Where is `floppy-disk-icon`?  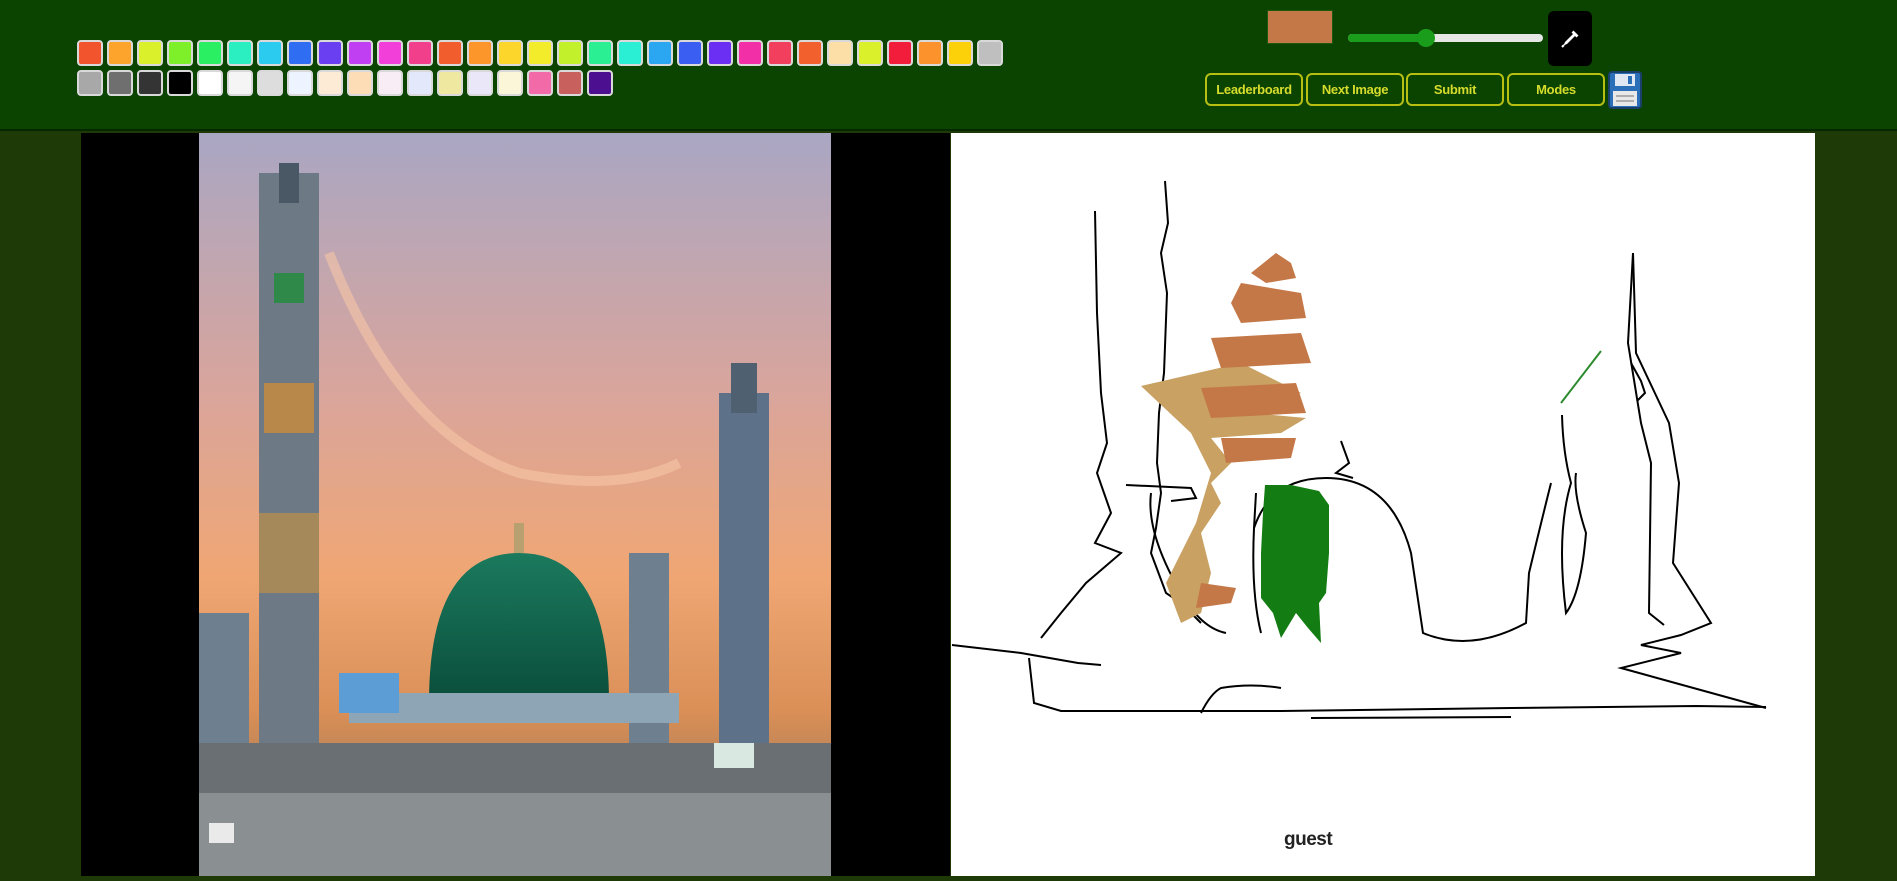
floppy-disk-icon is located at coordinates (1625, 90).